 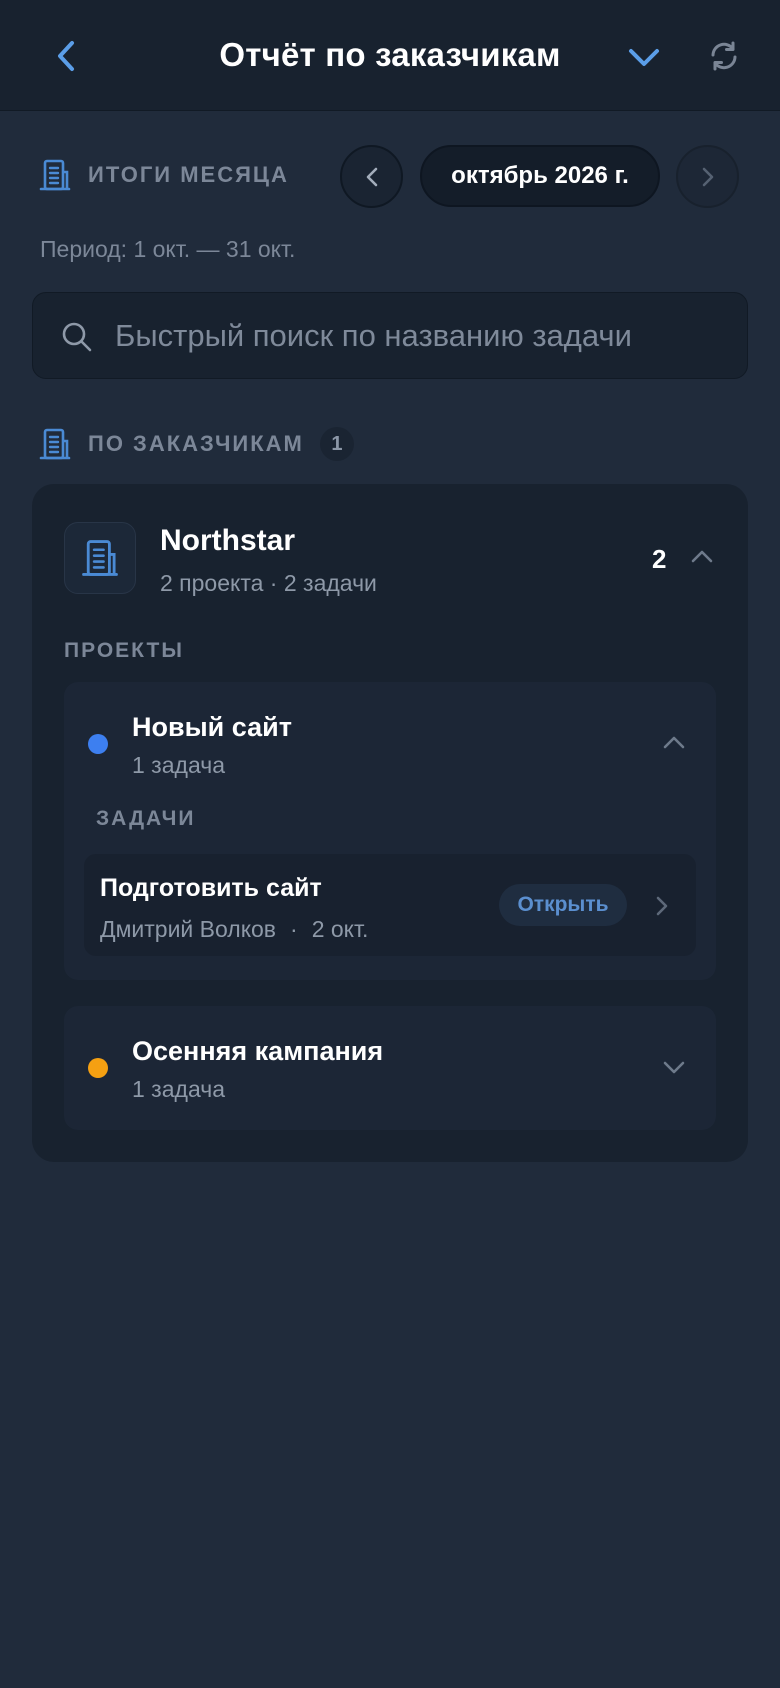 What do you see at coordinates (212, 727) in the screenshot?
I see `project-name: Новый сайт` at bounding box center [212, 727].